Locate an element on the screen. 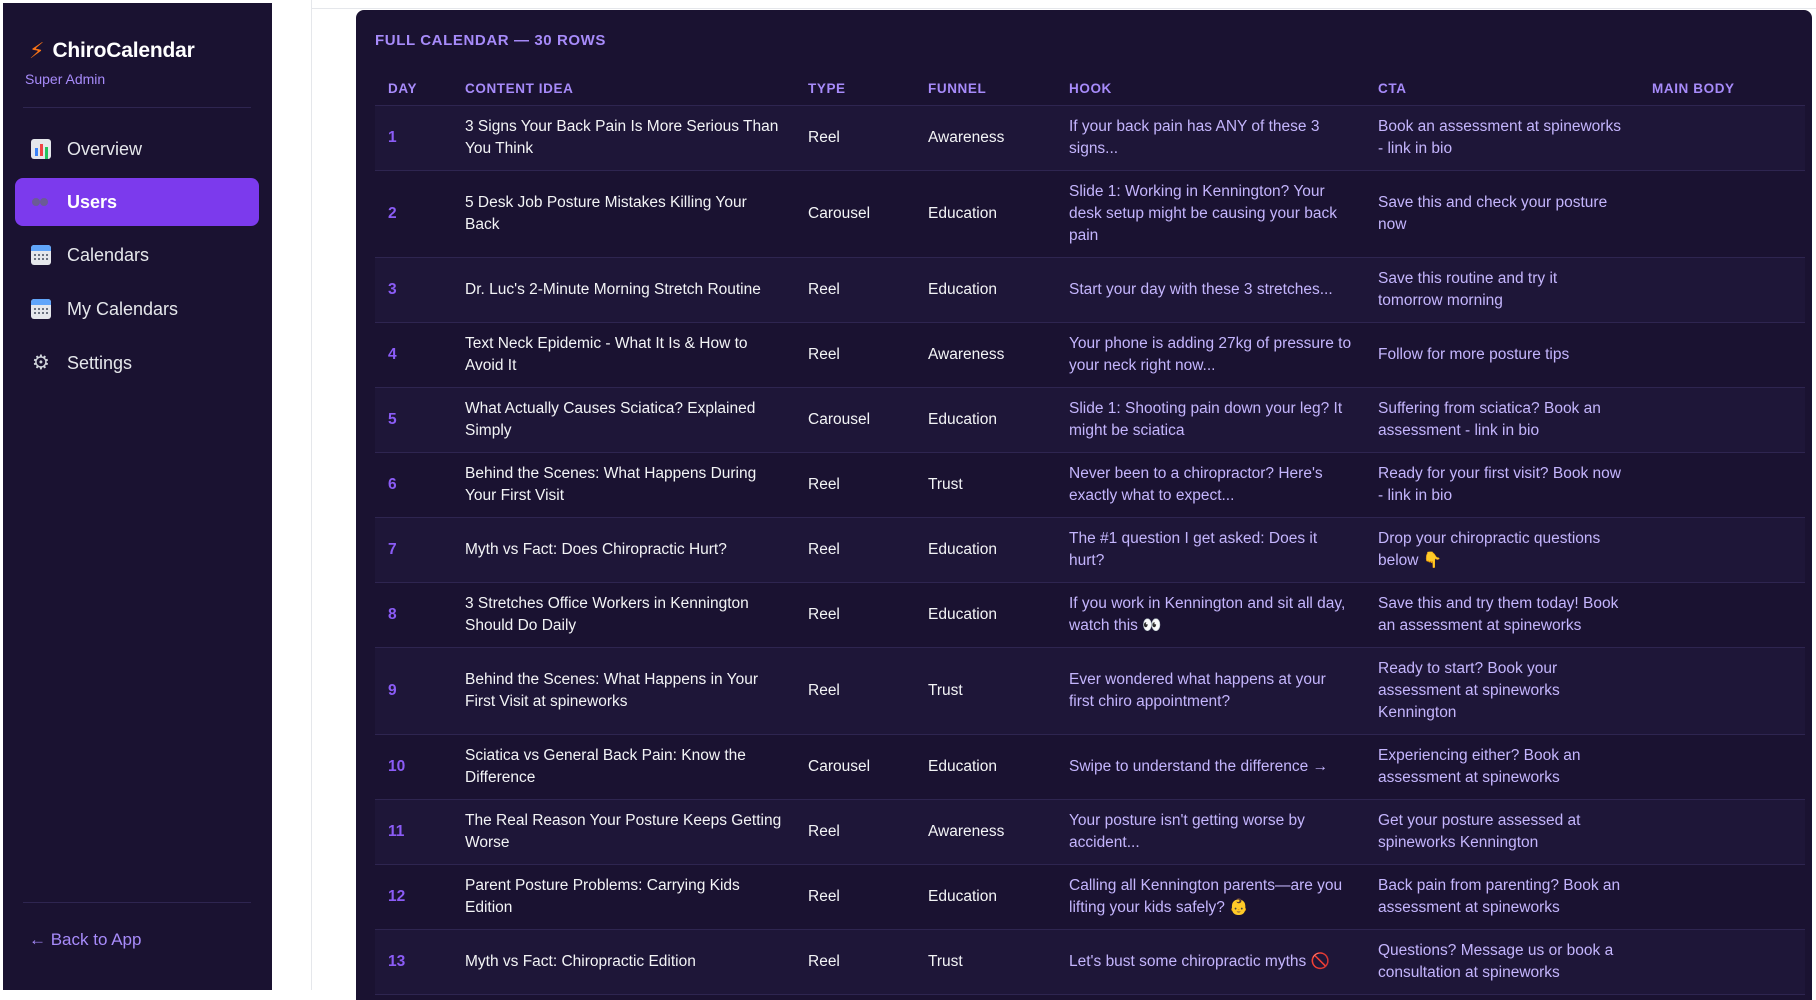  users-icon is located at coordinates (41, 202).